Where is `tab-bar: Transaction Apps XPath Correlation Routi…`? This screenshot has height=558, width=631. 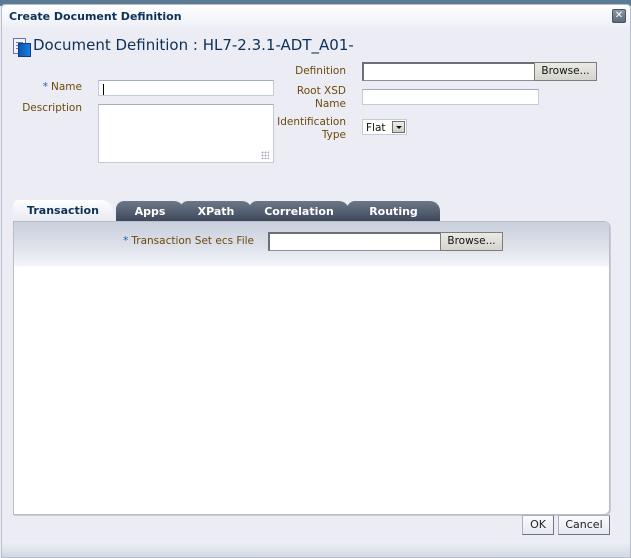 tab-bar: Transaction Apps XPath Correlation Routi… is located at coordinates (313, 211).